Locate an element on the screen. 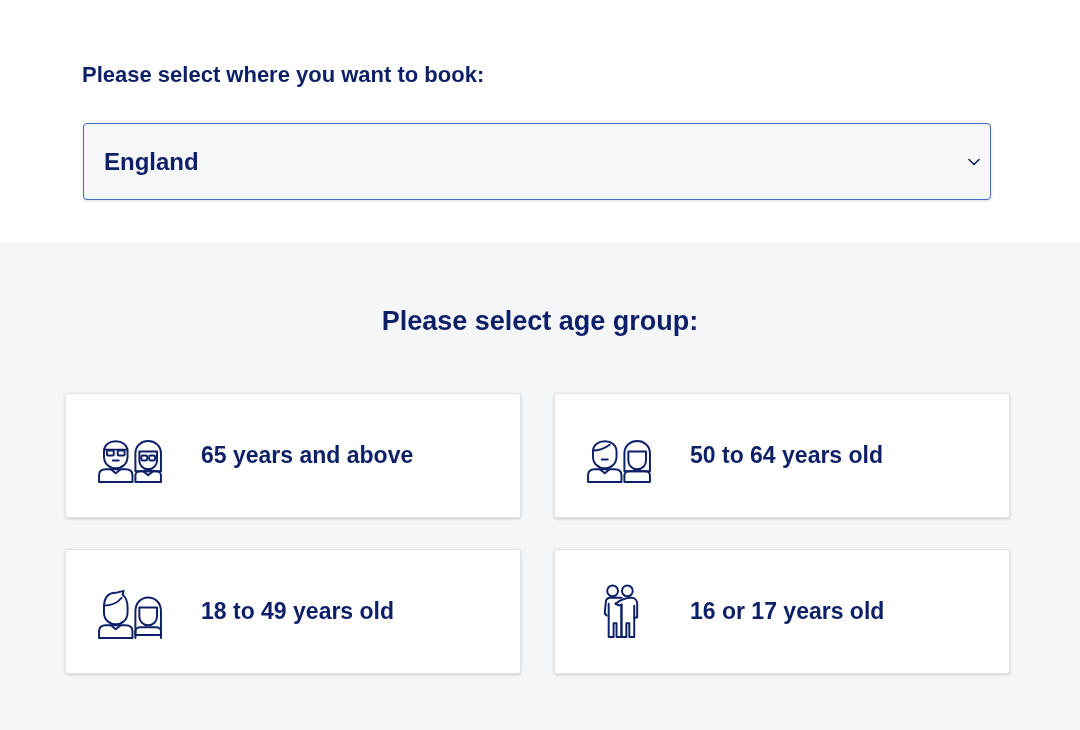 This screenshot has width=1080, height=730. age-group-heading: Please select age group: is located at coordinates (540, 321).